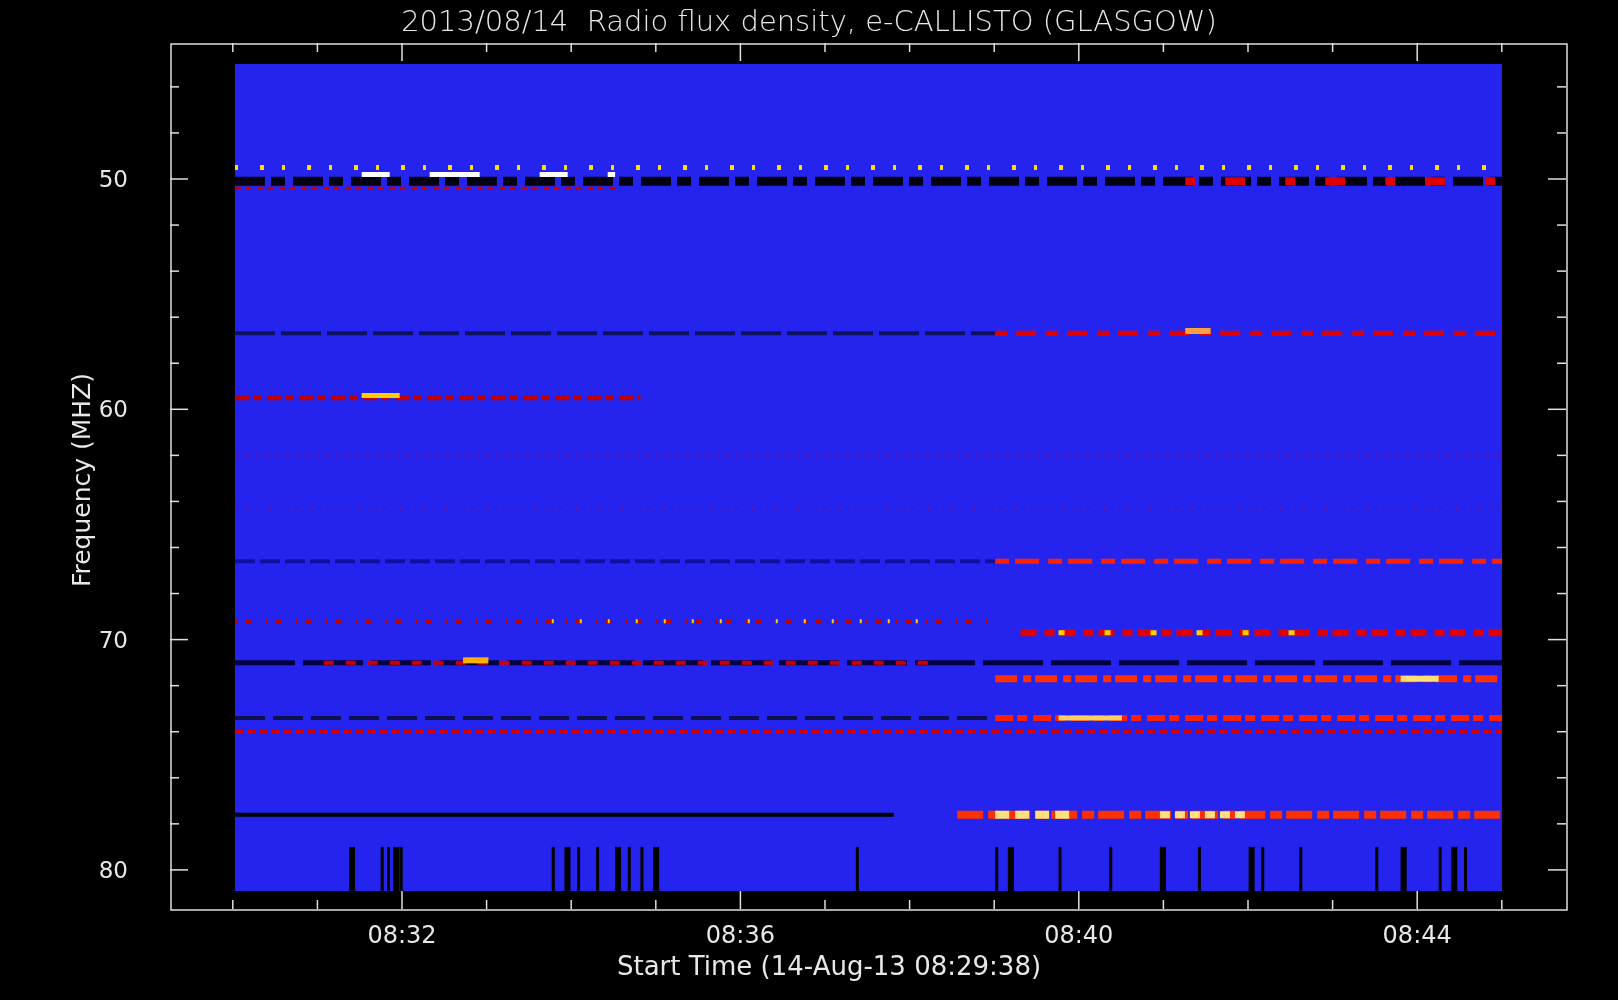 The height and width of the screenshot is (1000, 1618). I want to click on y-tick-label: 50, so click(113, 179).